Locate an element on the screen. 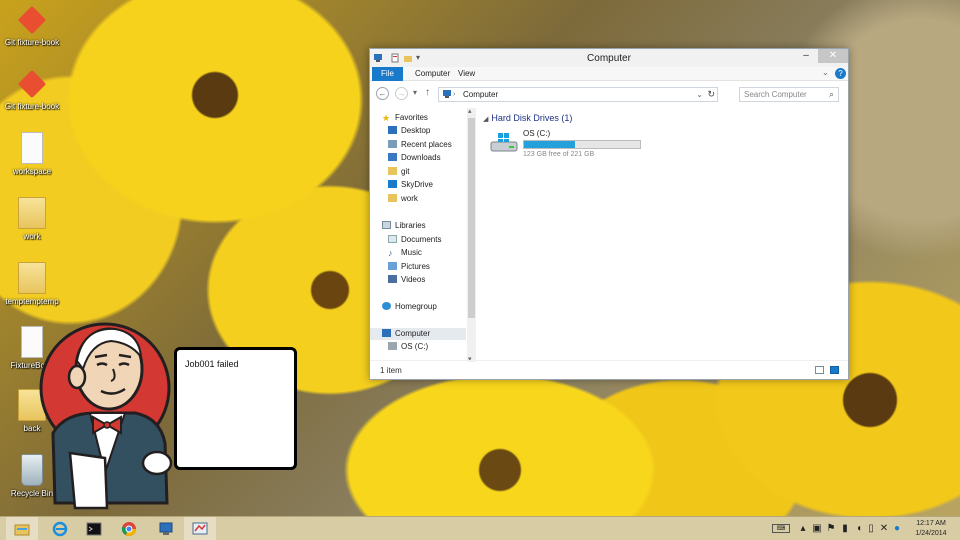 The image size is (960, 540). window-title: Computer is located at coordinates (609, 58).